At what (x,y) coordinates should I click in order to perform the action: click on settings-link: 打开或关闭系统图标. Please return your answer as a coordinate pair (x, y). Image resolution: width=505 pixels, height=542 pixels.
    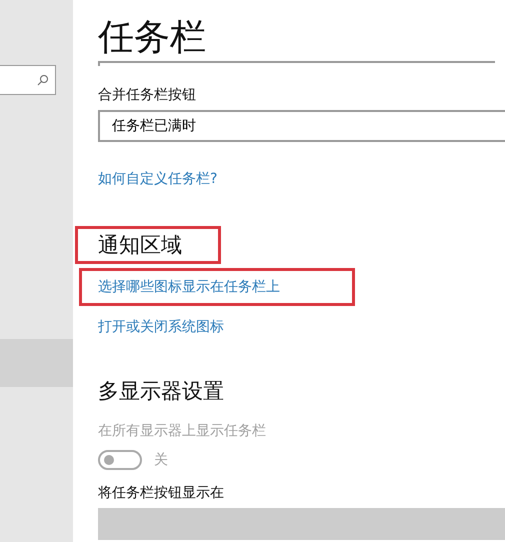
    Looking at the image, I should click on (189, 327).